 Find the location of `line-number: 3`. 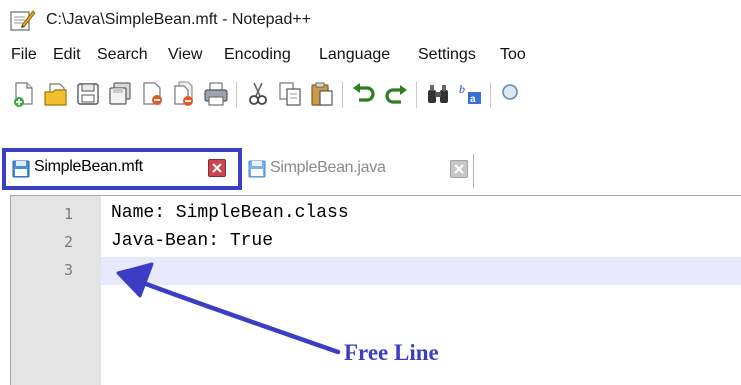

line-number: 3 is located at coordinates (68, 270).